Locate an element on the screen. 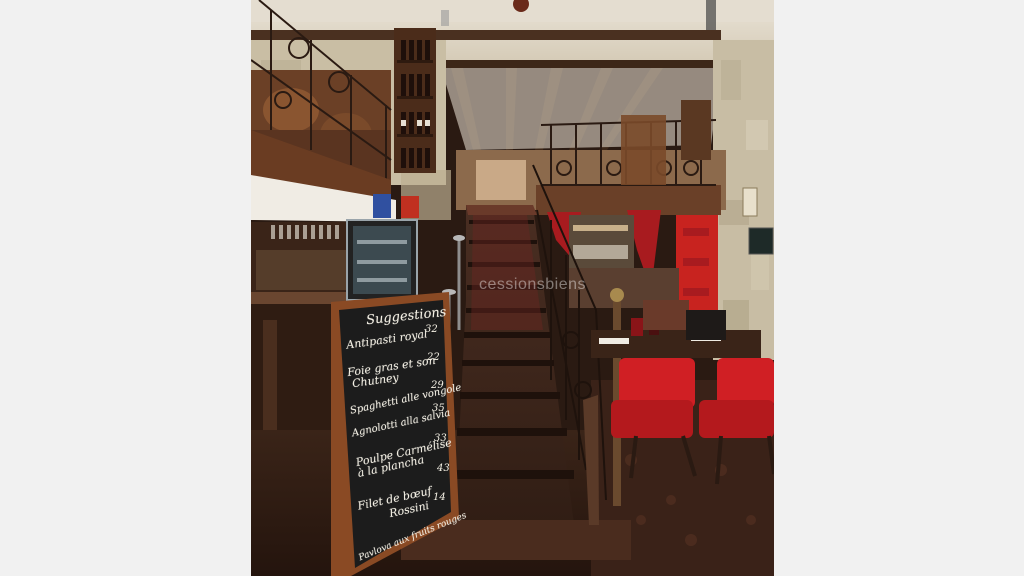 The width and height of the screenshot is (1024, 576). menu-price: 33 is located at coordinates (440, 438).